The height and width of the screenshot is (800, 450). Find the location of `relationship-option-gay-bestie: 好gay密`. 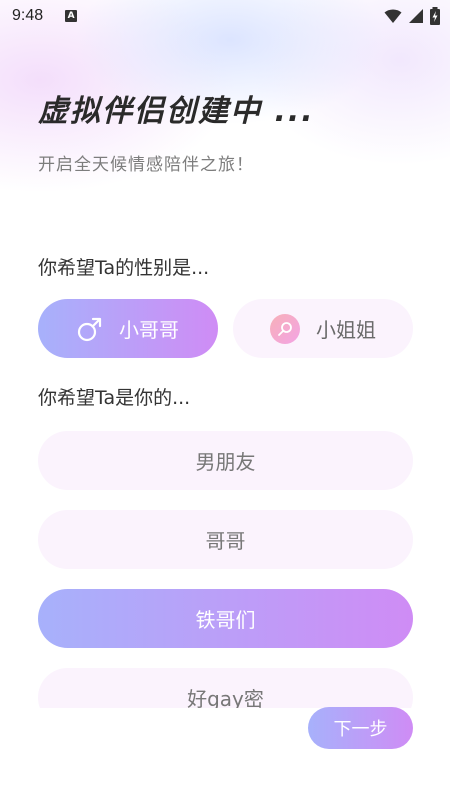

relationship-option-gay-bestie: 好gay密 is located at coordinates (225, 688).